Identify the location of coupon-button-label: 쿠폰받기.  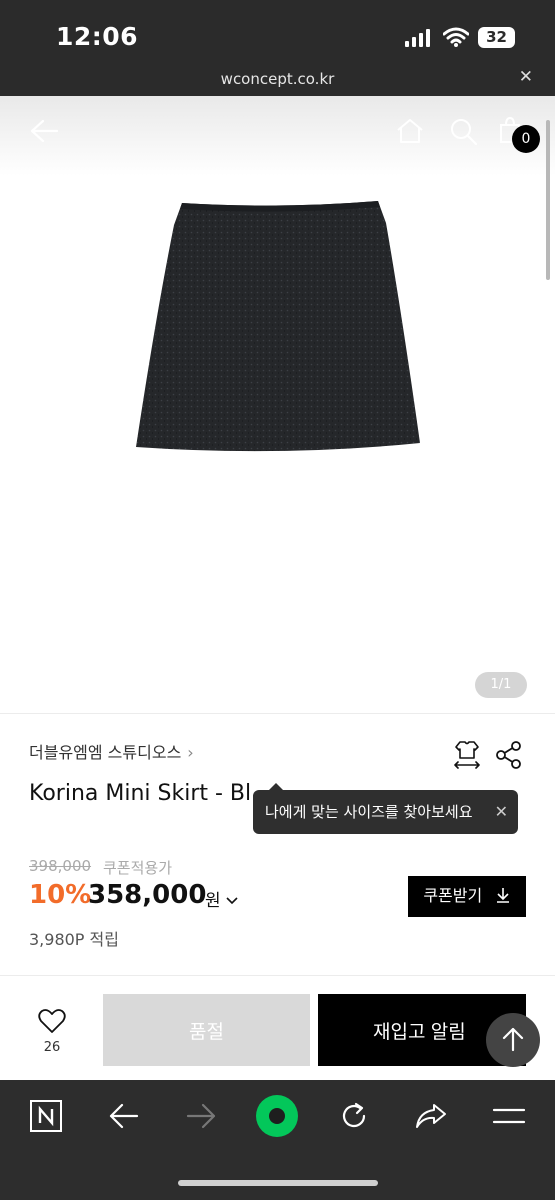
(453, 896).